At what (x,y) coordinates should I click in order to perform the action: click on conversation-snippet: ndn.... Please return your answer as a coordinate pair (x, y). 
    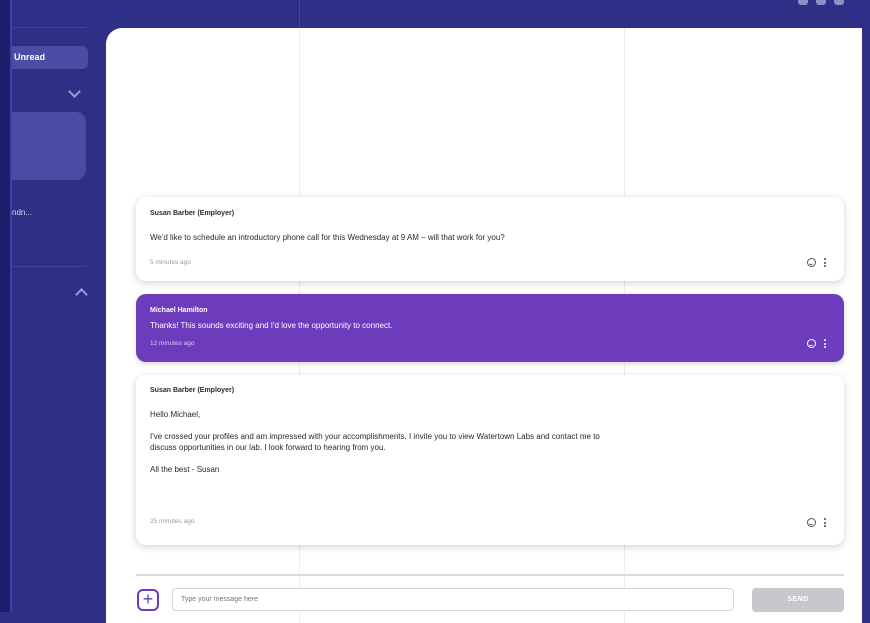
    Looking at the image, I should click on (22, 212).